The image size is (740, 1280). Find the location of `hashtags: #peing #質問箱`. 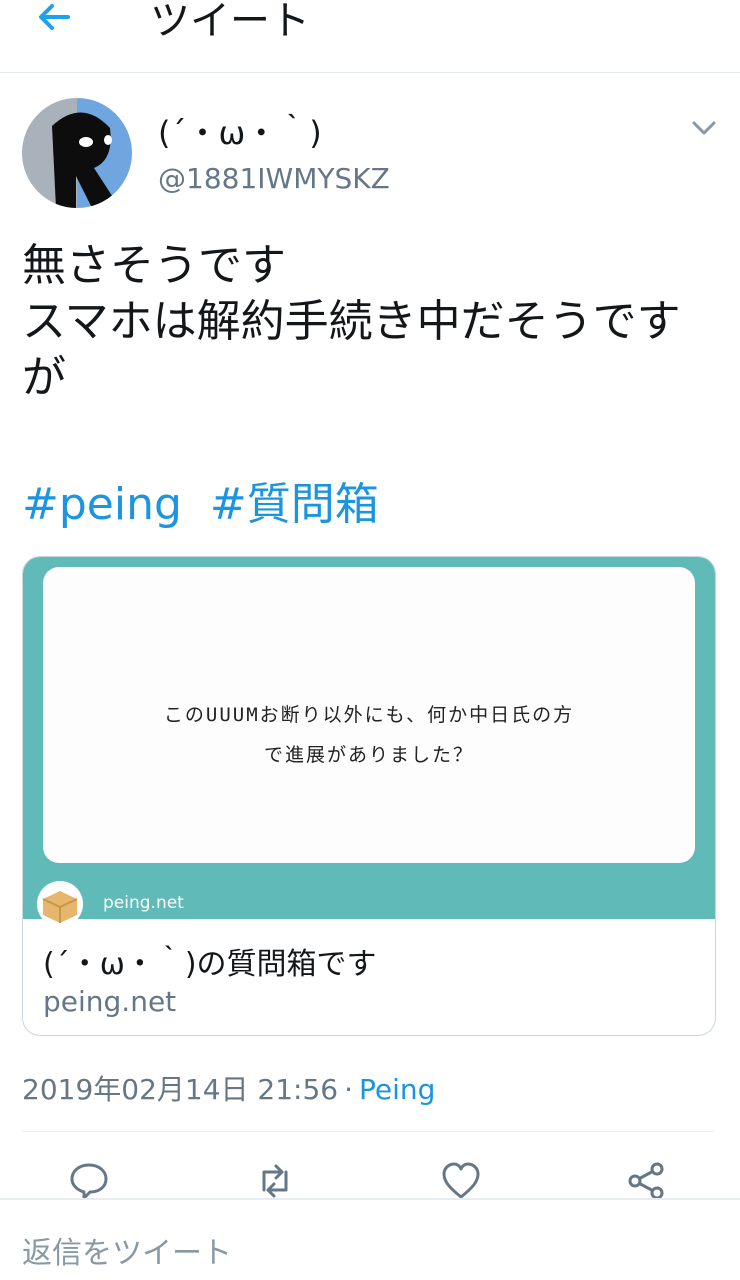

hashtags: #peing #質問箱 is located at coordinates (207, 500).